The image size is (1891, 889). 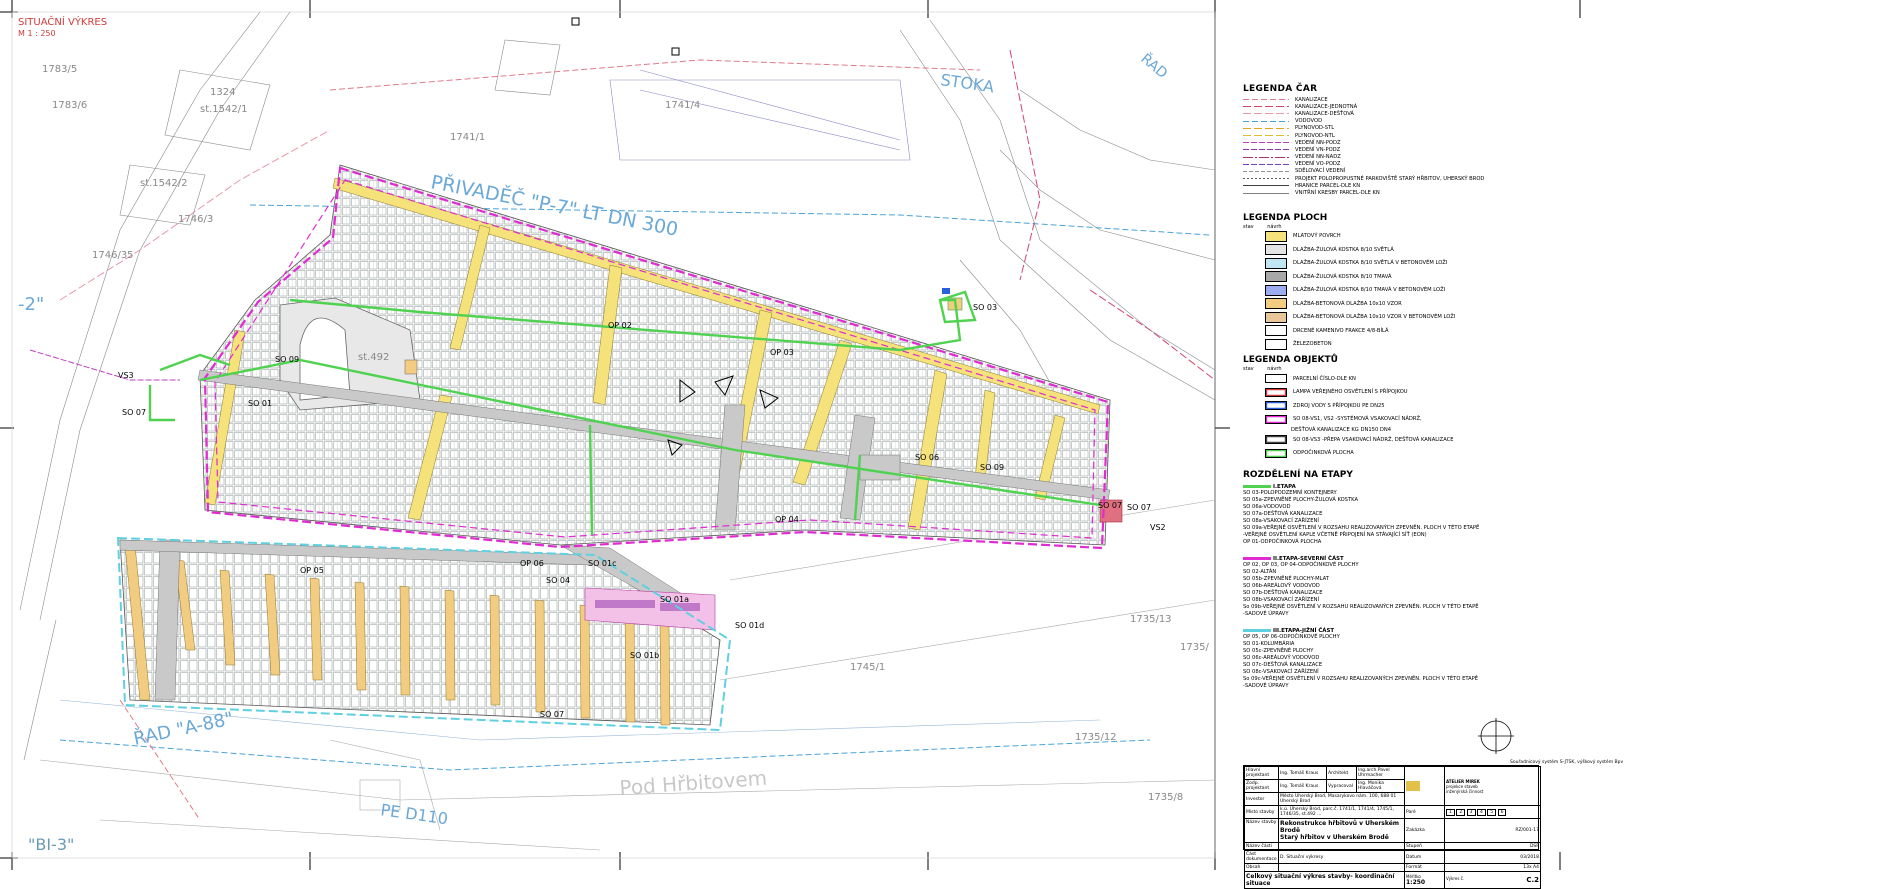 What do you see at coordinates (1312, 344) in the screenshot?
I see `legend-area-label: ŽELEZOBETON` at bounding box center [1312, 344].